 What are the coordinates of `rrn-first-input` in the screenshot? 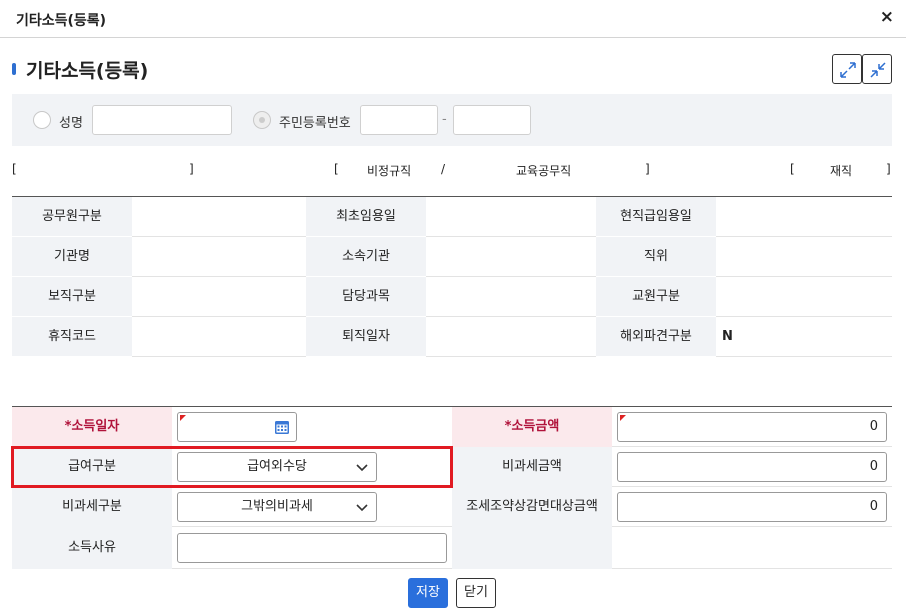 It's located at (399, 120).